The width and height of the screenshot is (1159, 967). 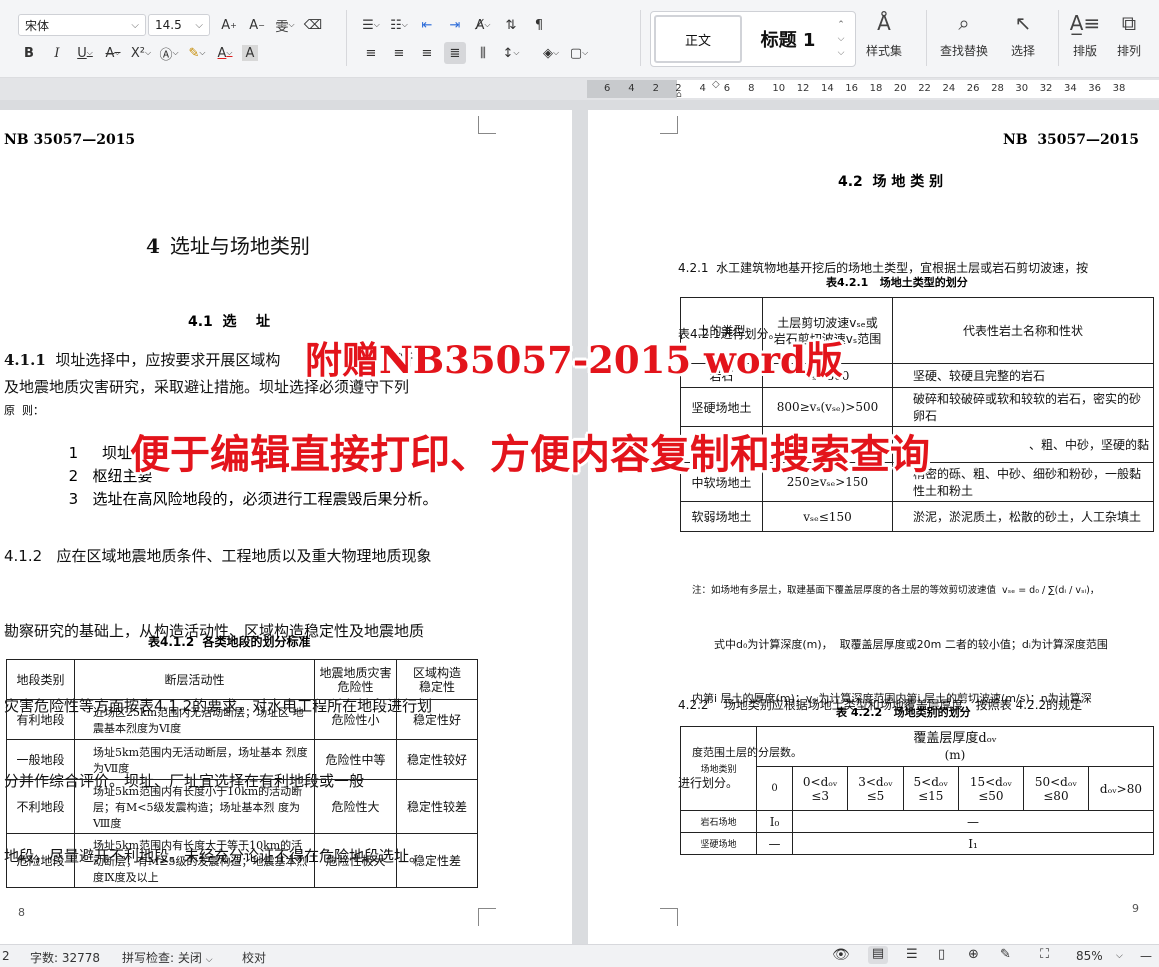 What do you see at coordinates (1070, 88) in the screenshot?
I see `ruler-tick-label: 34` at bounding box center [1070, 88].